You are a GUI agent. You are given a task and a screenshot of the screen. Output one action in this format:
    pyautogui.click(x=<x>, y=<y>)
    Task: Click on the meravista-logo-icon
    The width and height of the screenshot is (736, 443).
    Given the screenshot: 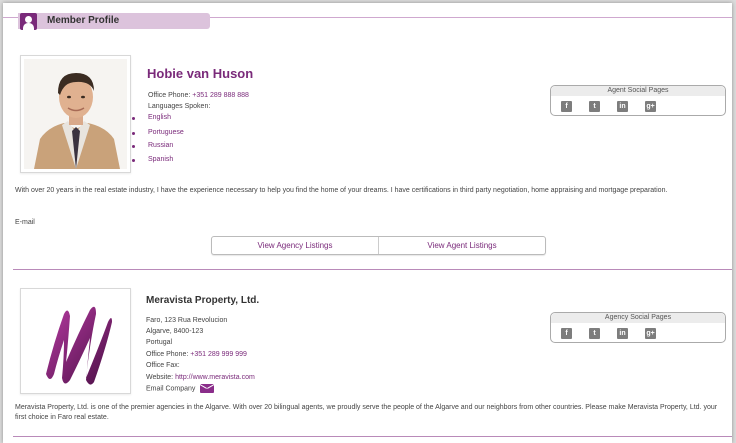 What is the action you would take?
    pyautogui.click(x=79, y=345)
    